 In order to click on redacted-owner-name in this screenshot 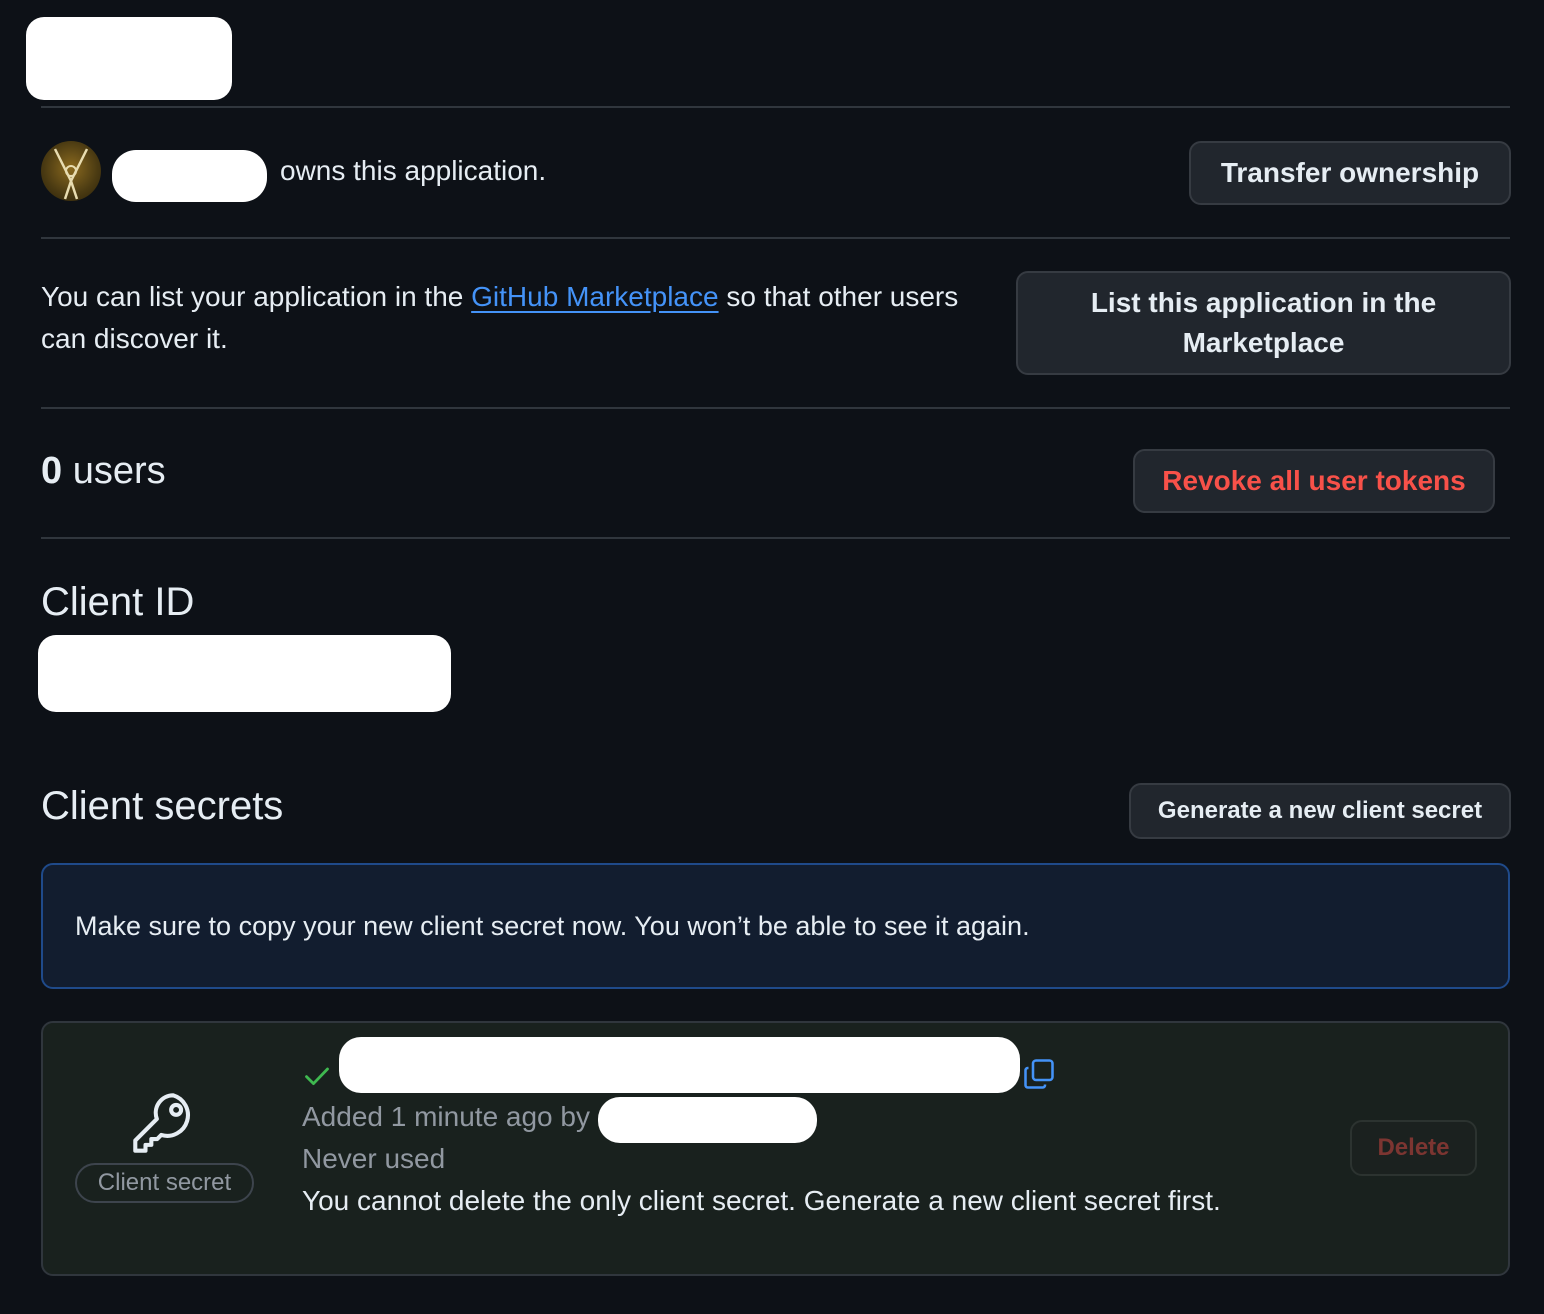, I will do `click(189, 176)`.